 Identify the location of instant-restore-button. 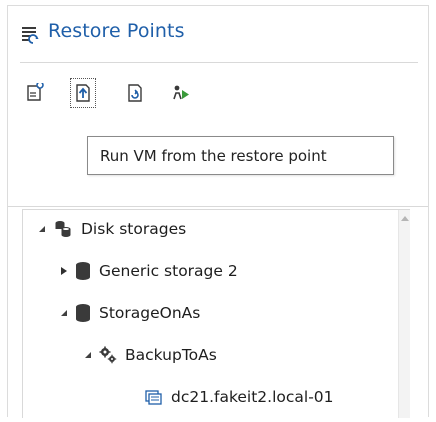
(135, 93).